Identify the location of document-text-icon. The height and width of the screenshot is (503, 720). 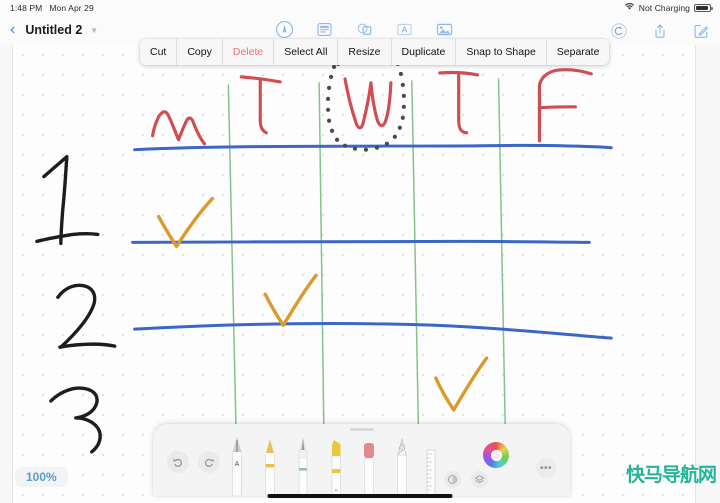
(324, 29).